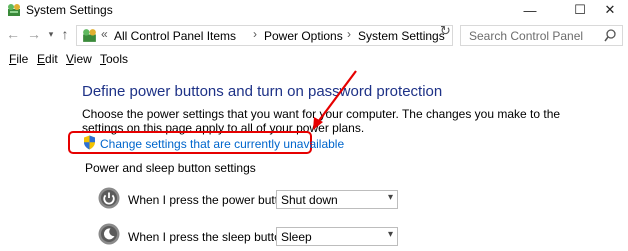 Image resolution: width=628 pixels, height=251 pixels. What do you see at coordinates (314, 10) in the screenshot?
I see `title-bar: System Settings — ☐ ✕` at bounding box center [314, 10].